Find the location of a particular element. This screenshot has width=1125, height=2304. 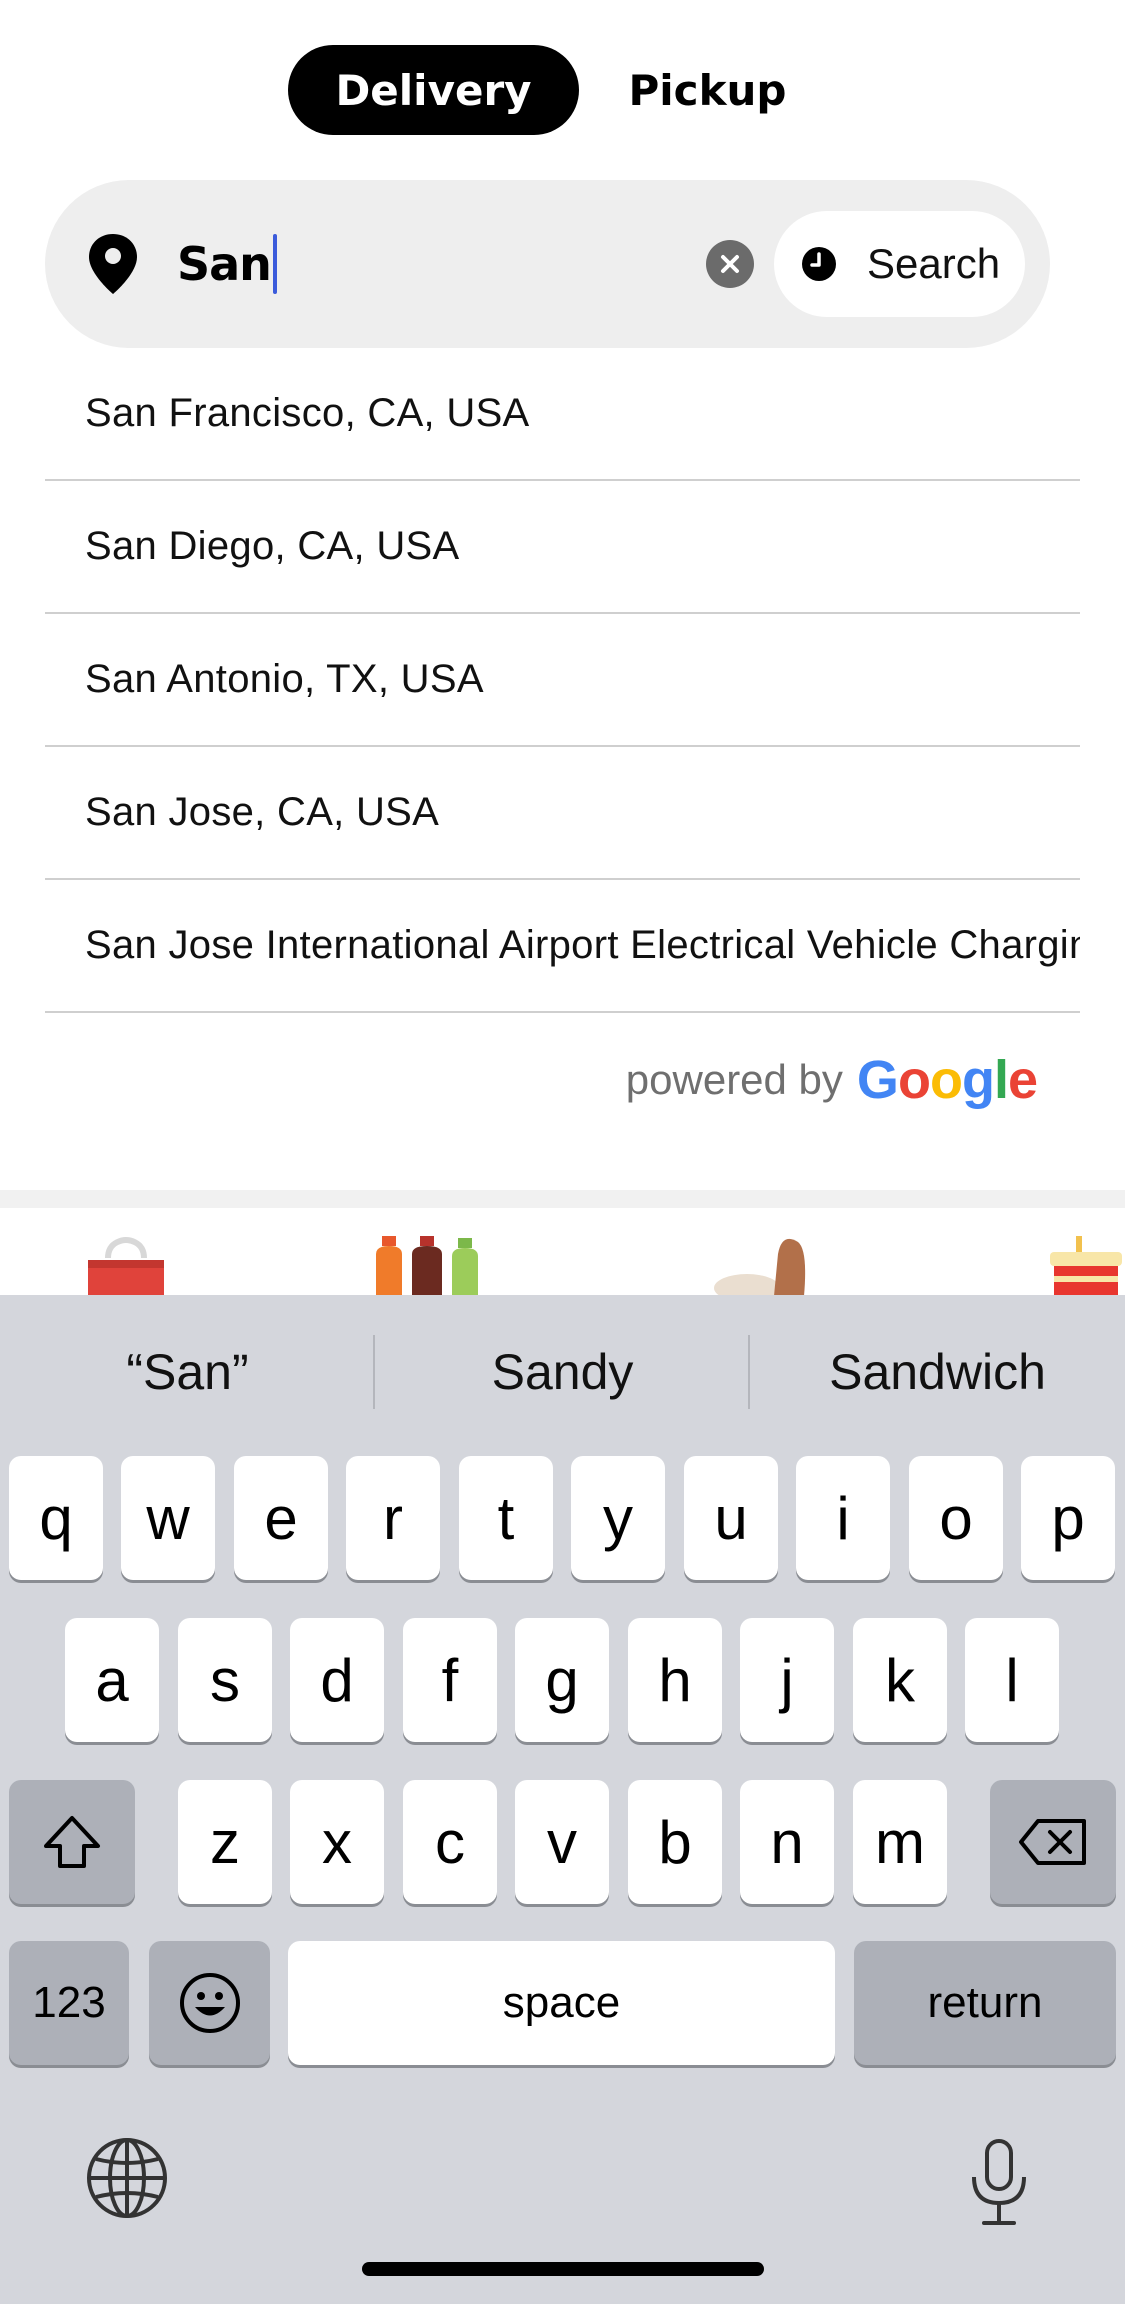

drinks-icon is located at coordinates (428, 1266).